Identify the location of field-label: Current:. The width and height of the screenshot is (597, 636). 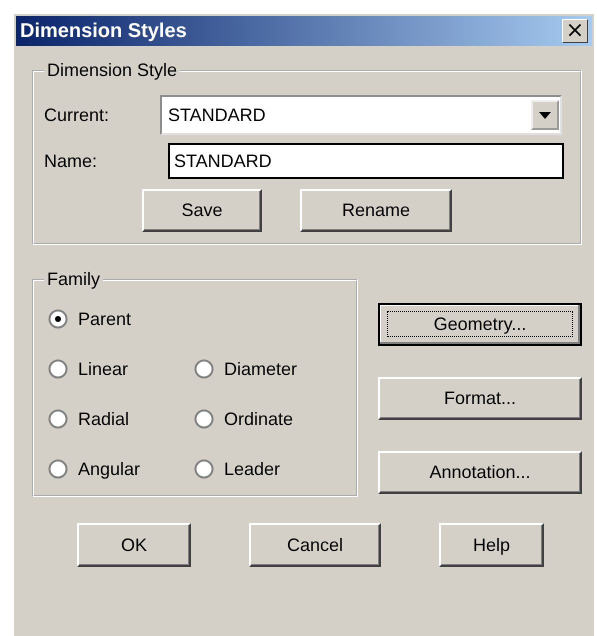
(77, 115).